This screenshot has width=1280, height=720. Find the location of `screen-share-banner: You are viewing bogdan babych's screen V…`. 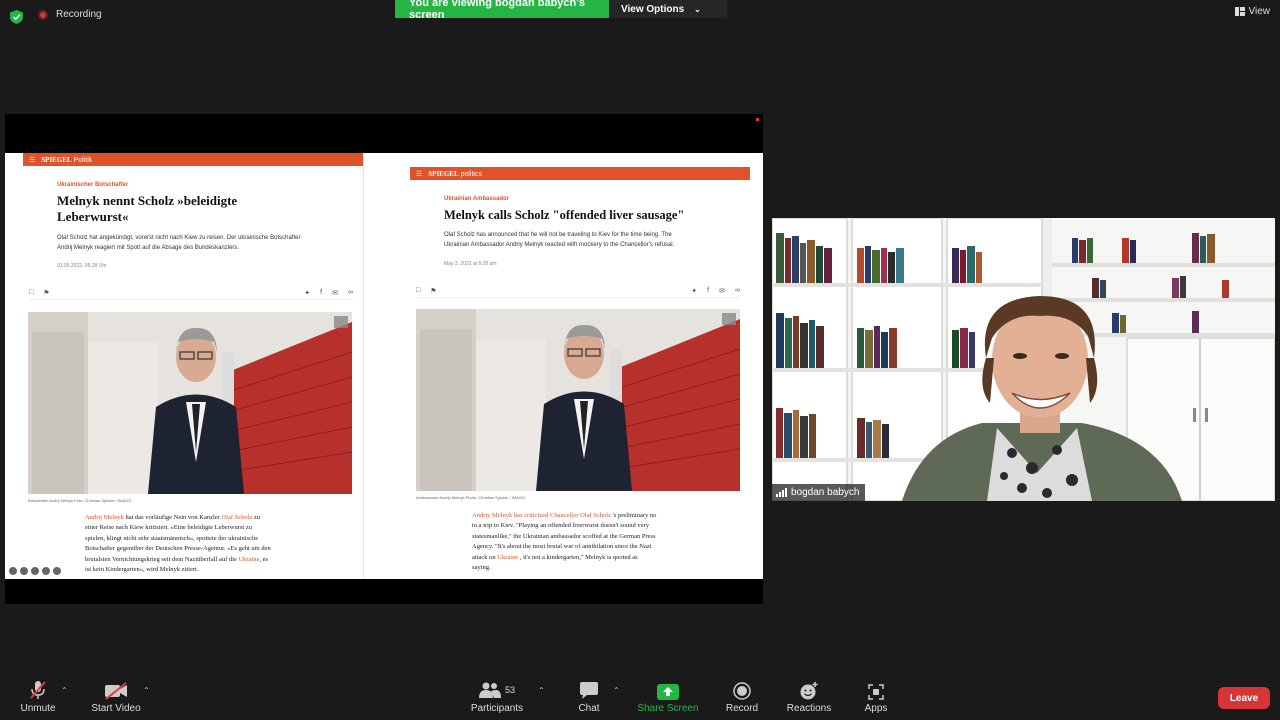

screen-share-banner: You are viewing bogdan babych's screen V… is located at coordinates (561, 10).